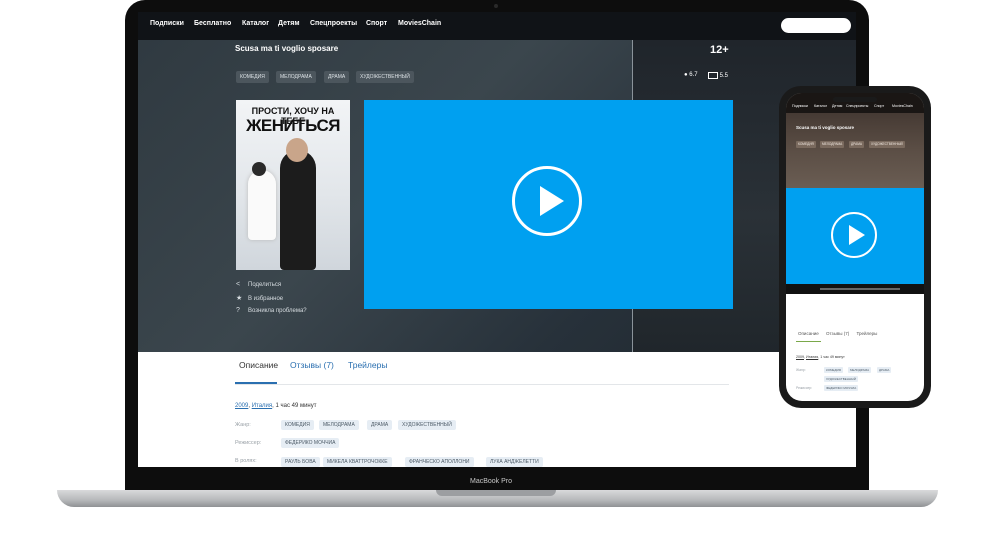 The image size is (994, 534). I want to click on genre-pill: КОМЕДИЯ, so click(297, 425).